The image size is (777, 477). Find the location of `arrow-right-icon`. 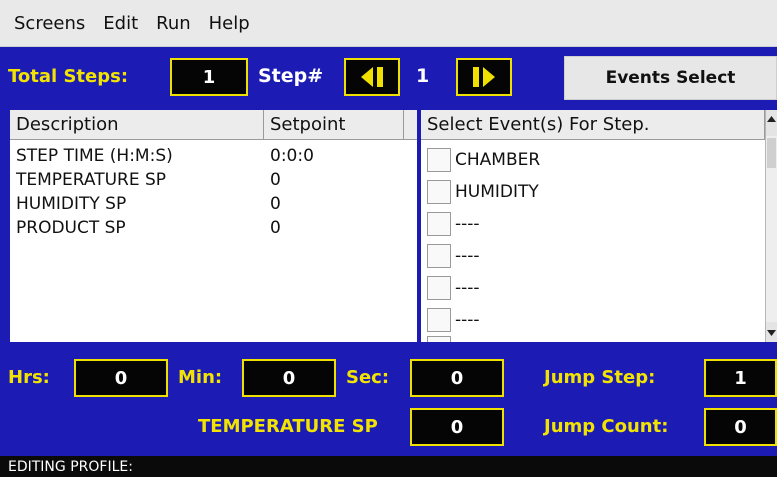

arrow-right-icon is located at coordinates (484, 77).